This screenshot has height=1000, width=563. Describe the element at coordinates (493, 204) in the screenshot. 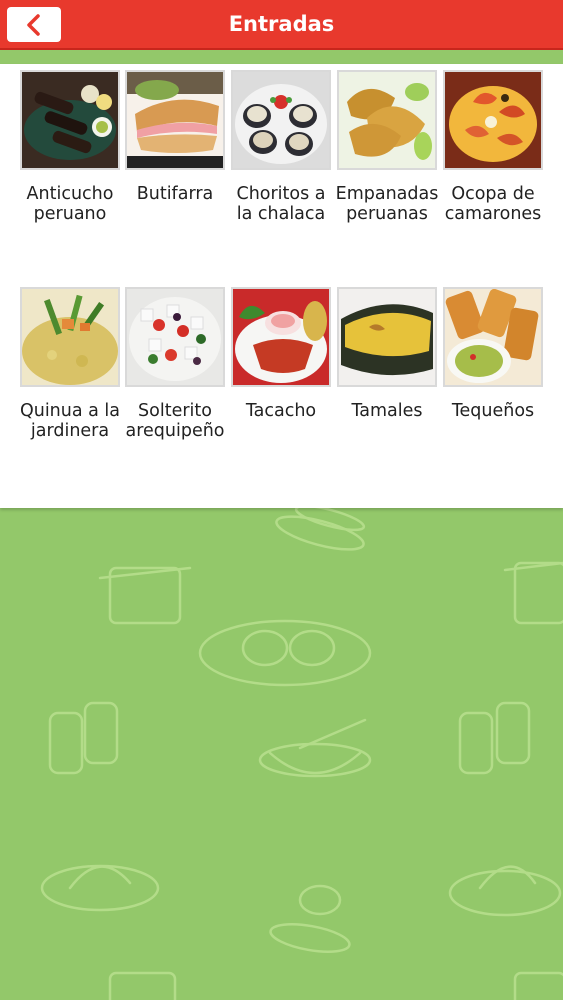

I see `dish-name: Ocopa de camarones` at that location.